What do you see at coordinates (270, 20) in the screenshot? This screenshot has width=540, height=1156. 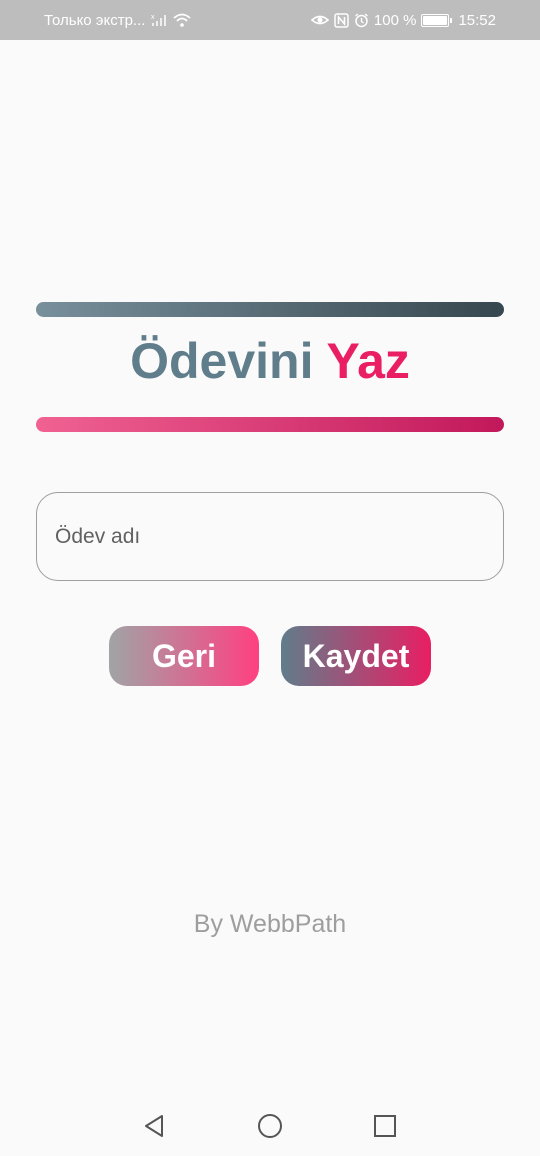 I see `status-bar: Только экстр... x 100 % 15:52` at bounding box center [270, 20].